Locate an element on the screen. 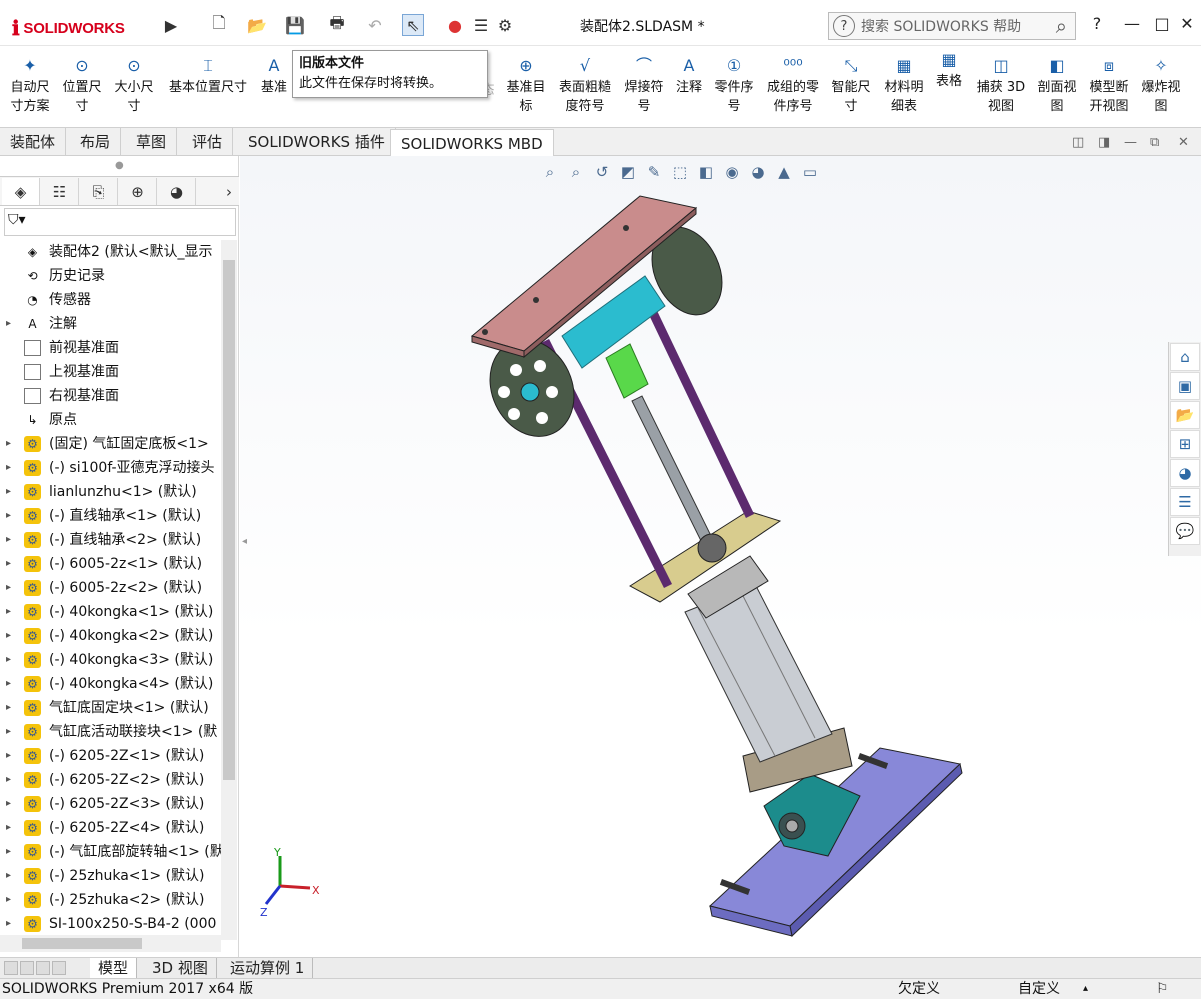  units-dropdown-icon: ▴ is located at coordinates (1085, 989).